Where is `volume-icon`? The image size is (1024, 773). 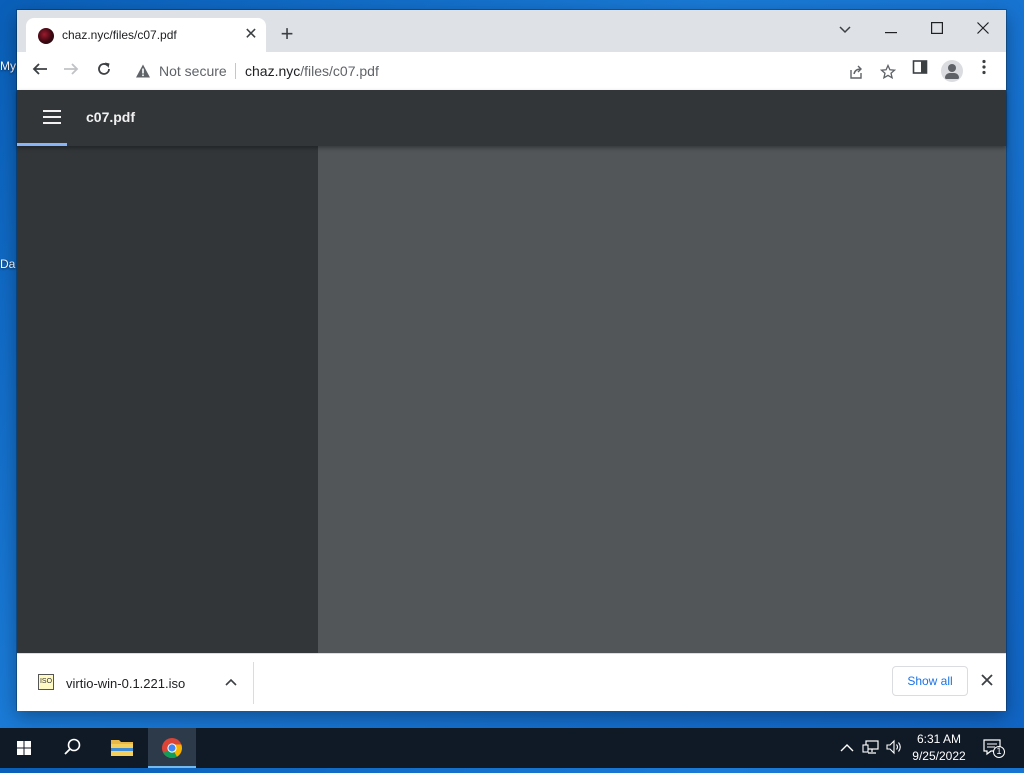 volume-icon is located at coordinates (894, 748).